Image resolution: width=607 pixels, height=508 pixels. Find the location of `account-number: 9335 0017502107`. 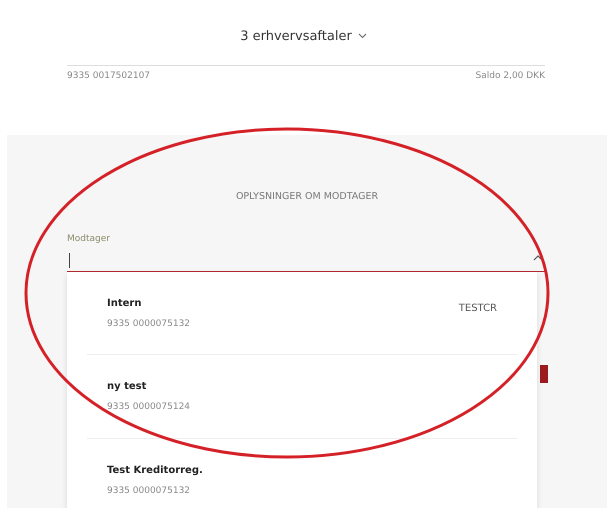

account-number: 9335 0017502107 is located at coordinates (108, 76).